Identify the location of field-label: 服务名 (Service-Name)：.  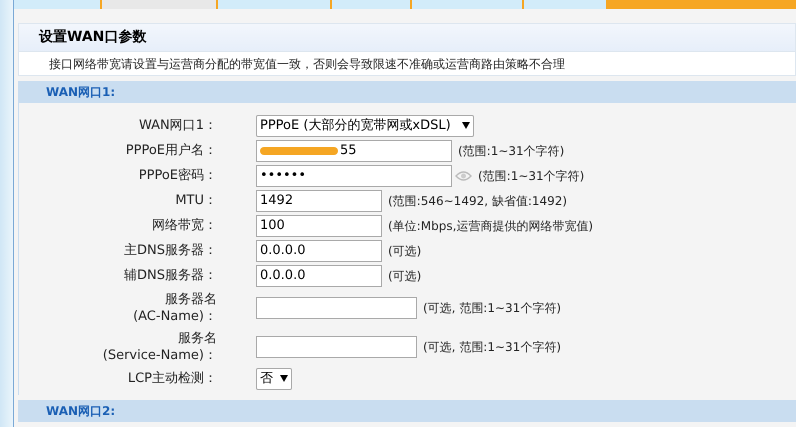
(159, 347).